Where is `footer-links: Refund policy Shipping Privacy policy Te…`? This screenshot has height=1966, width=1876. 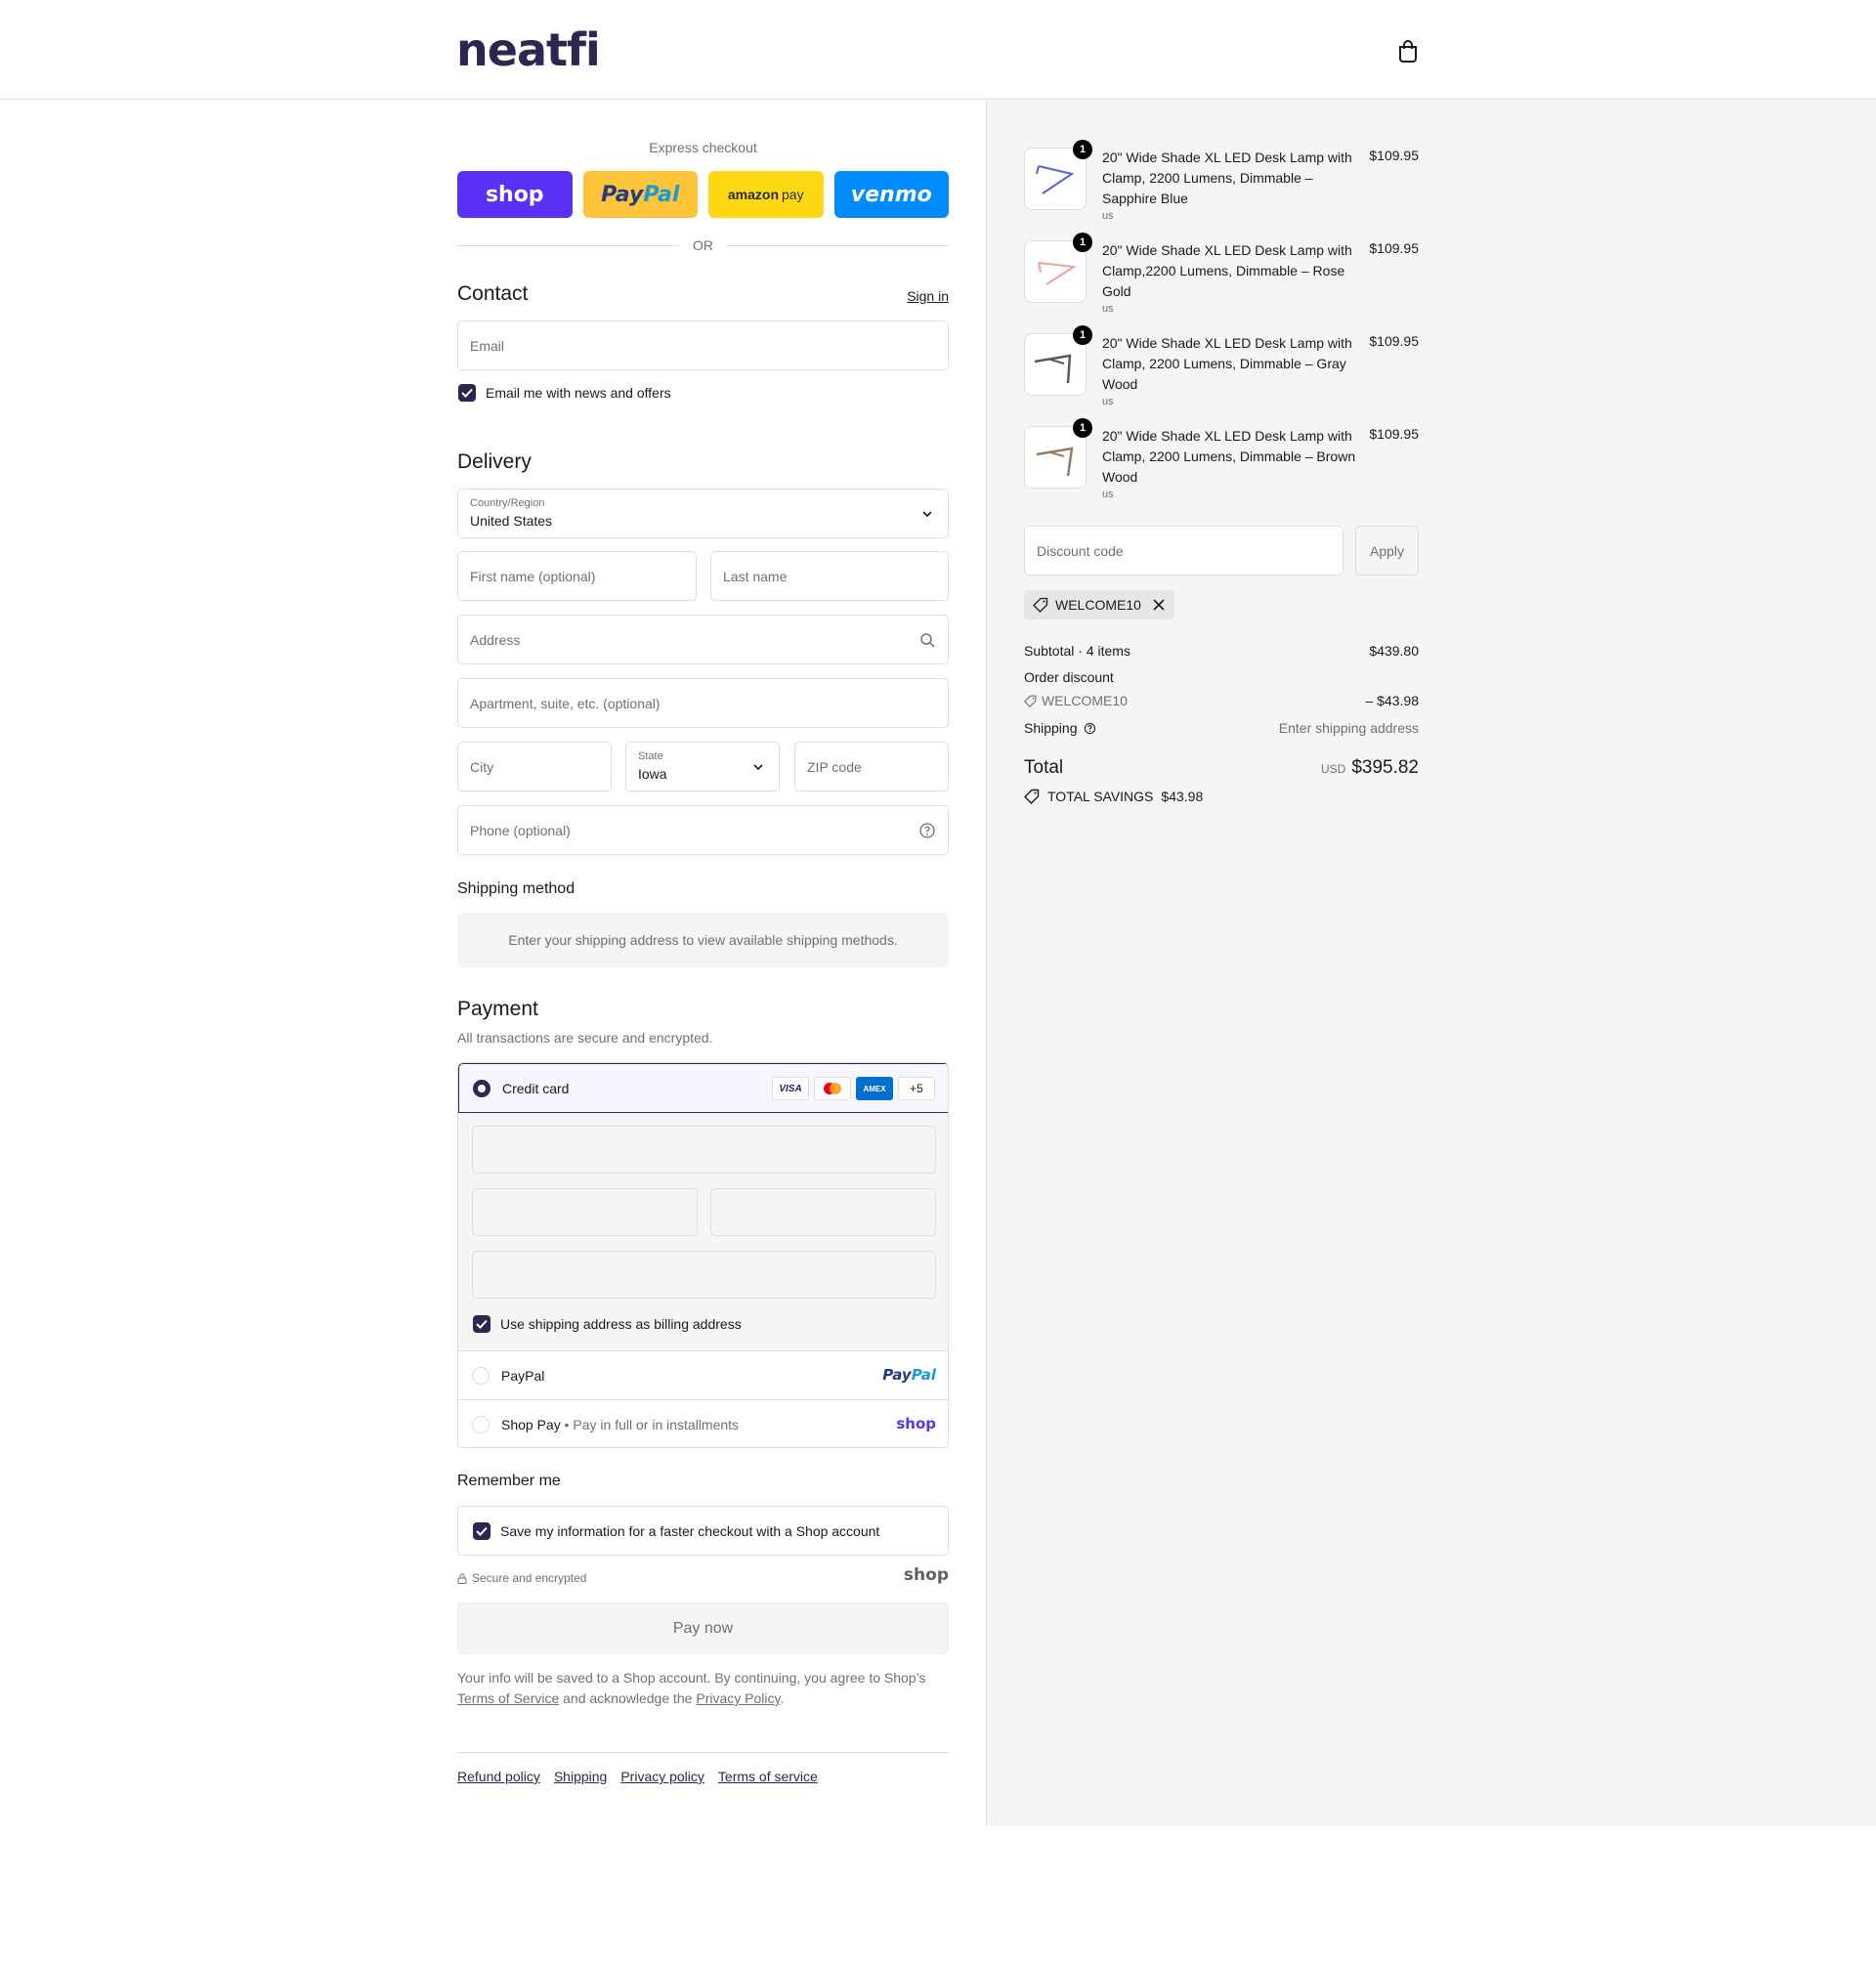 footer-links: Refund policy Shipping Privacy policy Te… is located at coordinates (637, 1776).